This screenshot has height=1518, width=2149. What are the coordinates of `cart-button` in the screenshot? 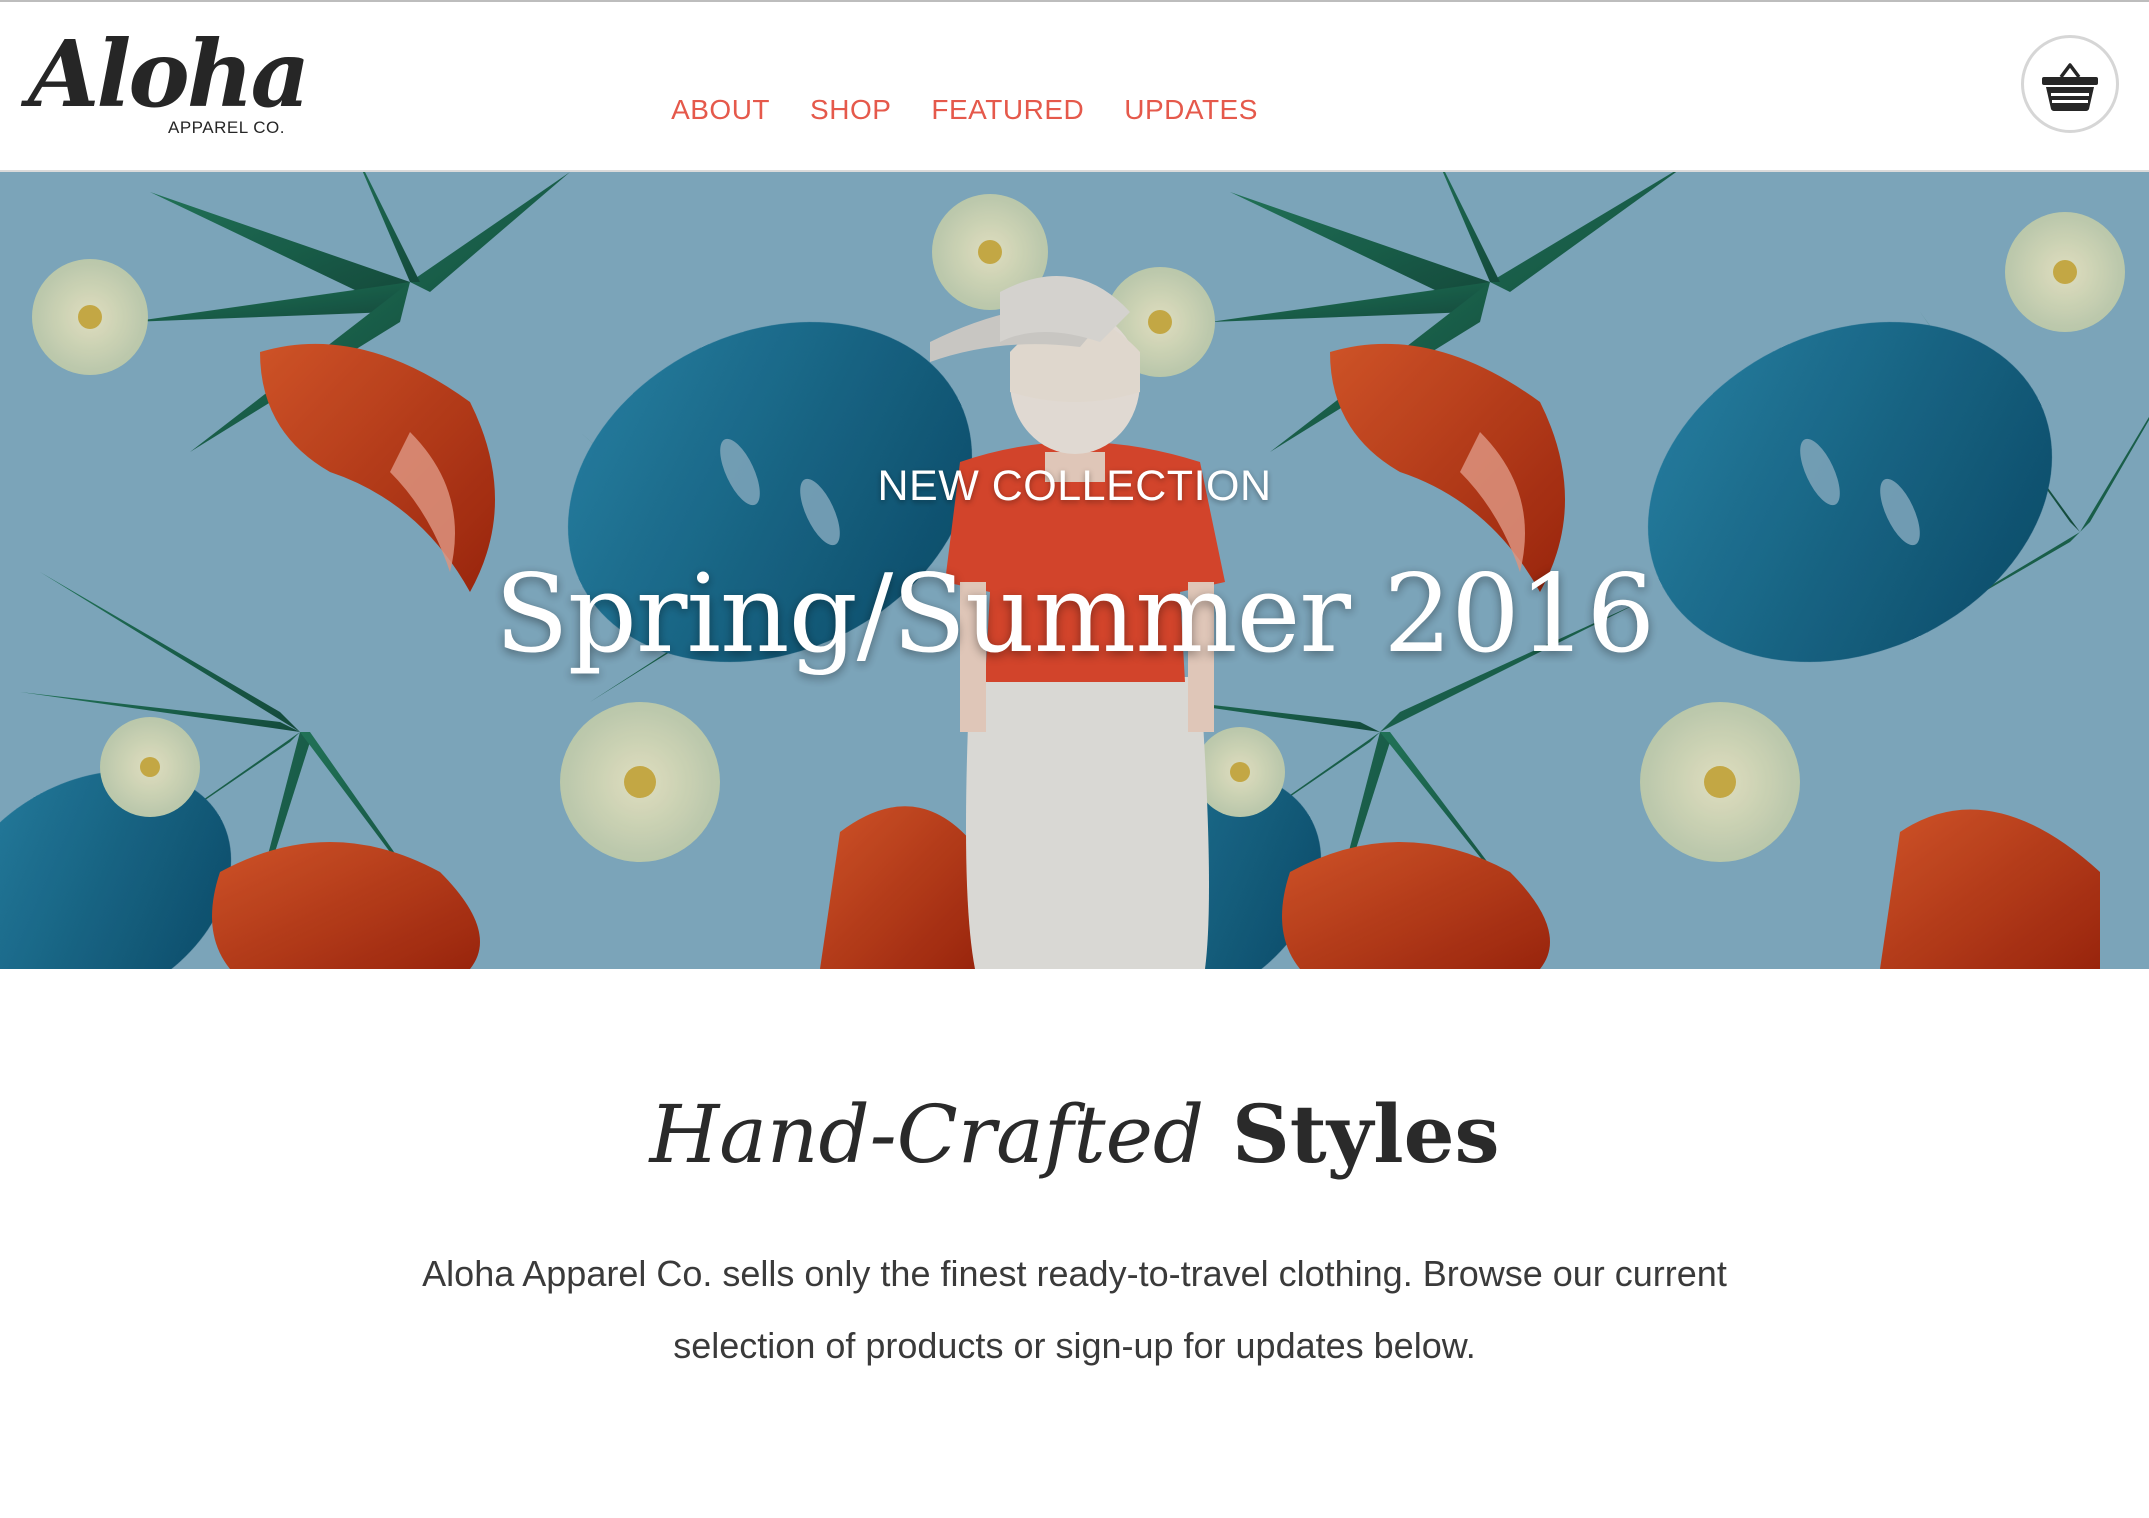 It's located at (2070, 84).